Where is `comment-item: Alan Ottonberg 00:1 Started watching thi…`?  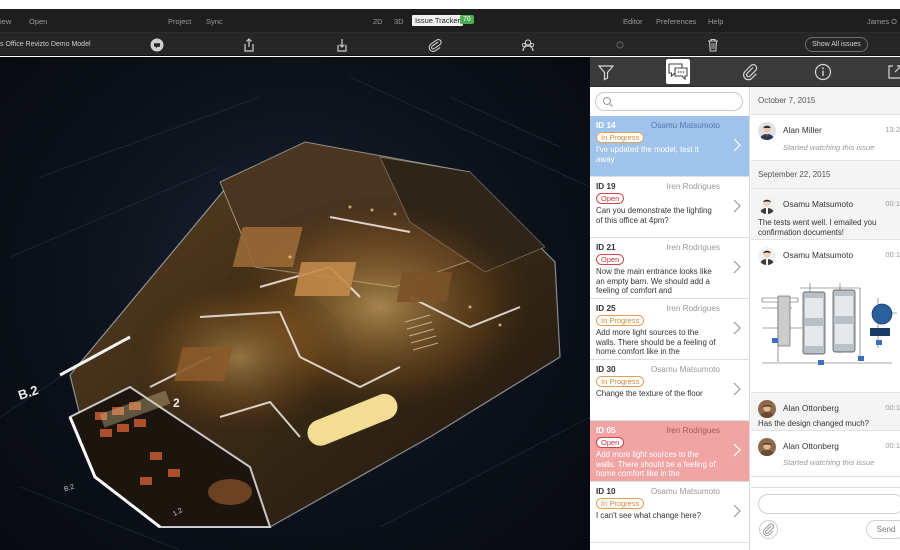
comment-item: Alan Ottonberg 00:1 Started watching thi… is located at coordinates (825, 454).